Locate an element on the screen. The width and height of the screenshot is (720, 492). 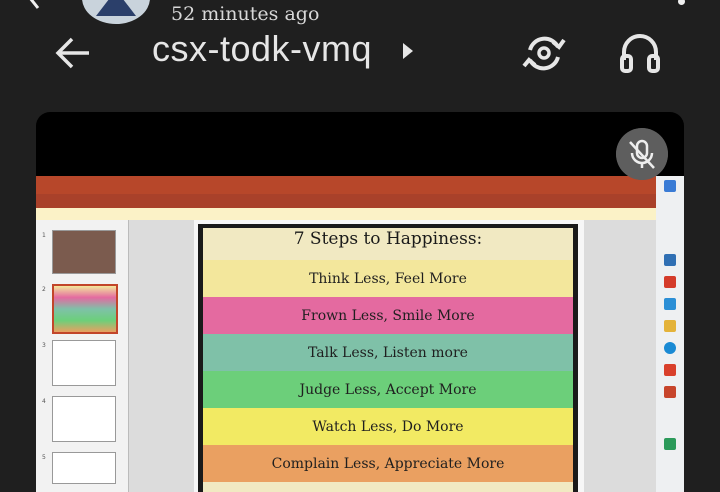
step-band: Complain Less, Appreciate More is located at coordinates (388, 463).